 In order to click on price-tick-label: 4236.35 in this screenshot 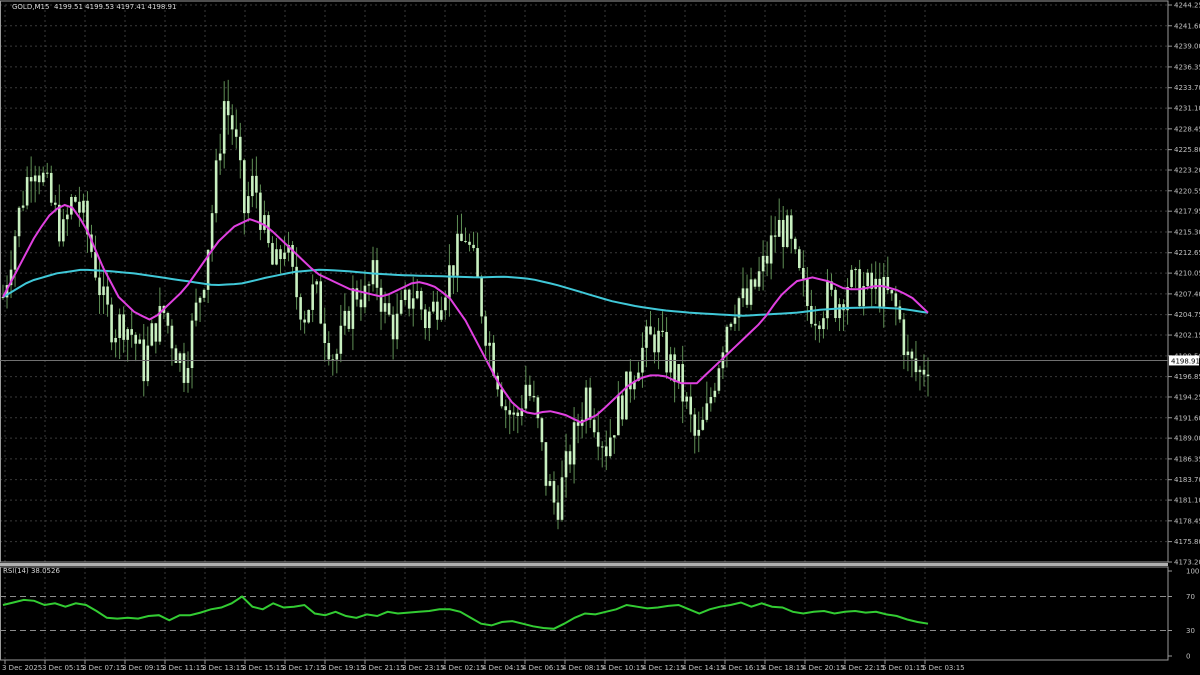, I will do `click(1187, 67)`.